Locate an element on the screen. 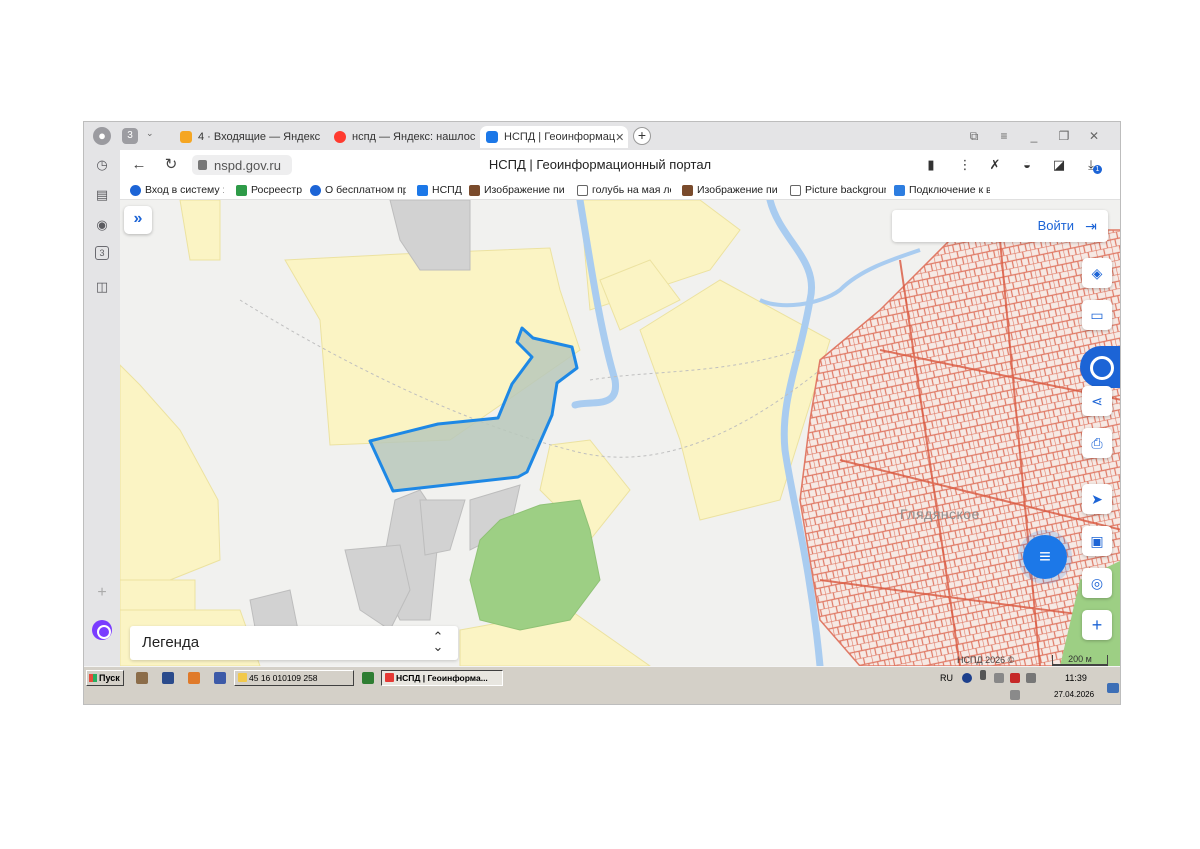 The width and height of the screenshot is (1200, 849). zoom-in-icon: + is located at coordinates (1097, 625).